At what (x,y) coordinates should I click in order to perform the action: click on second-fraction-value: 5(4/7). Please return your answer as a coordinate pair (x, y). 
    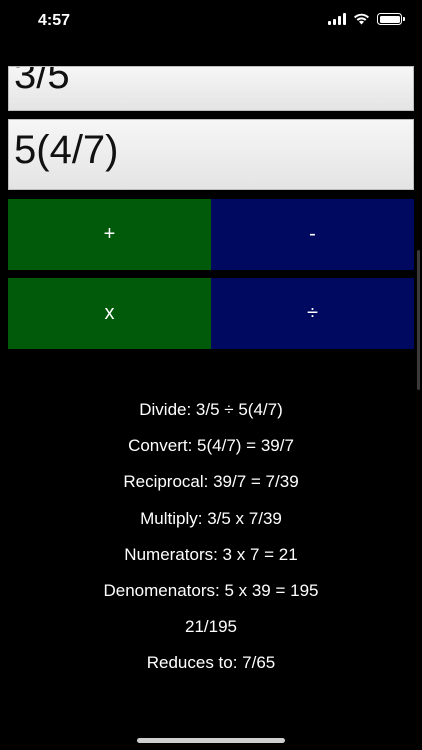
    Looking at the image, I should click on (66, 150).